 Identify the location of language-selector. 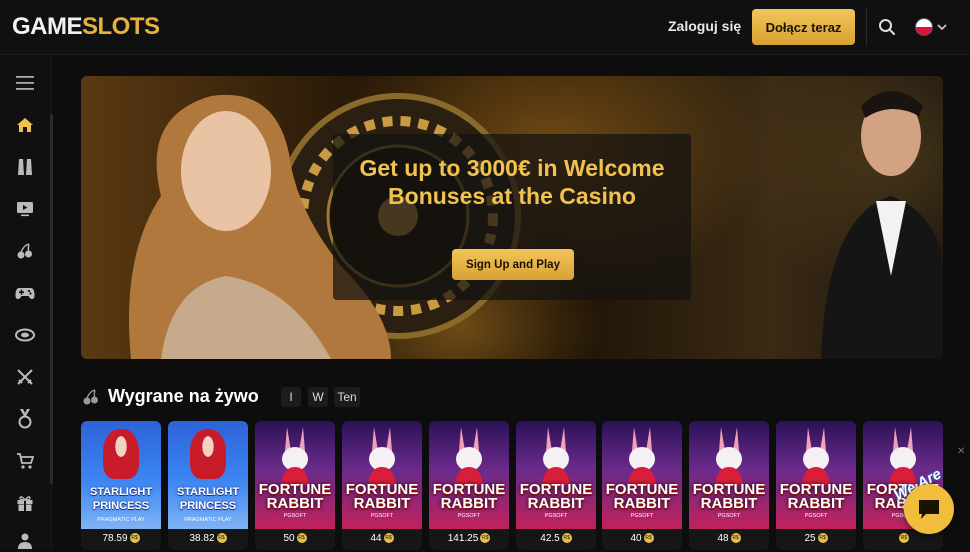
(937, 27).